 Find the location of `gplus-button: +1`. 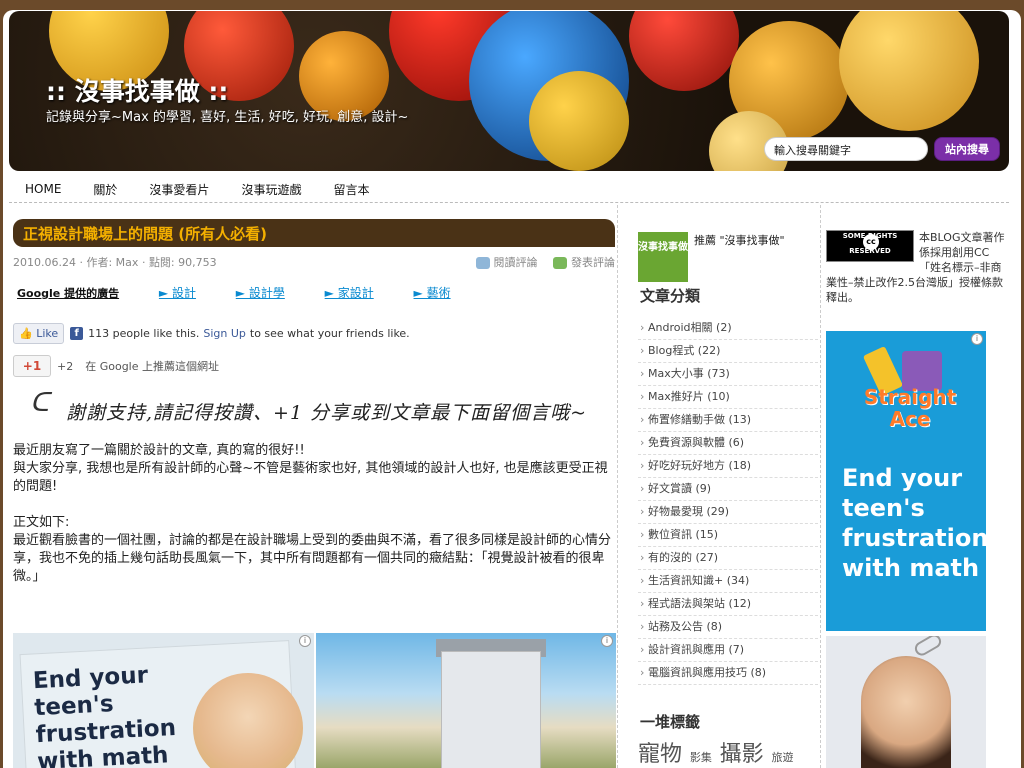

gplus-button: +1 is located at coordinates (32, 366).